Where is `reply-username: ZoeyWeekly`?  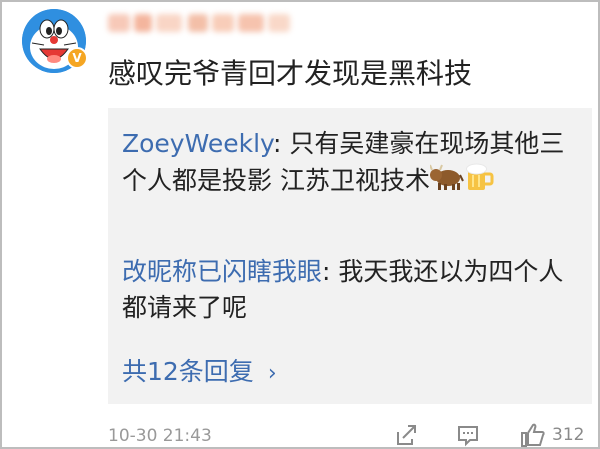
reply-username: ZoeyWeekly is located at coordinates (197, 143).